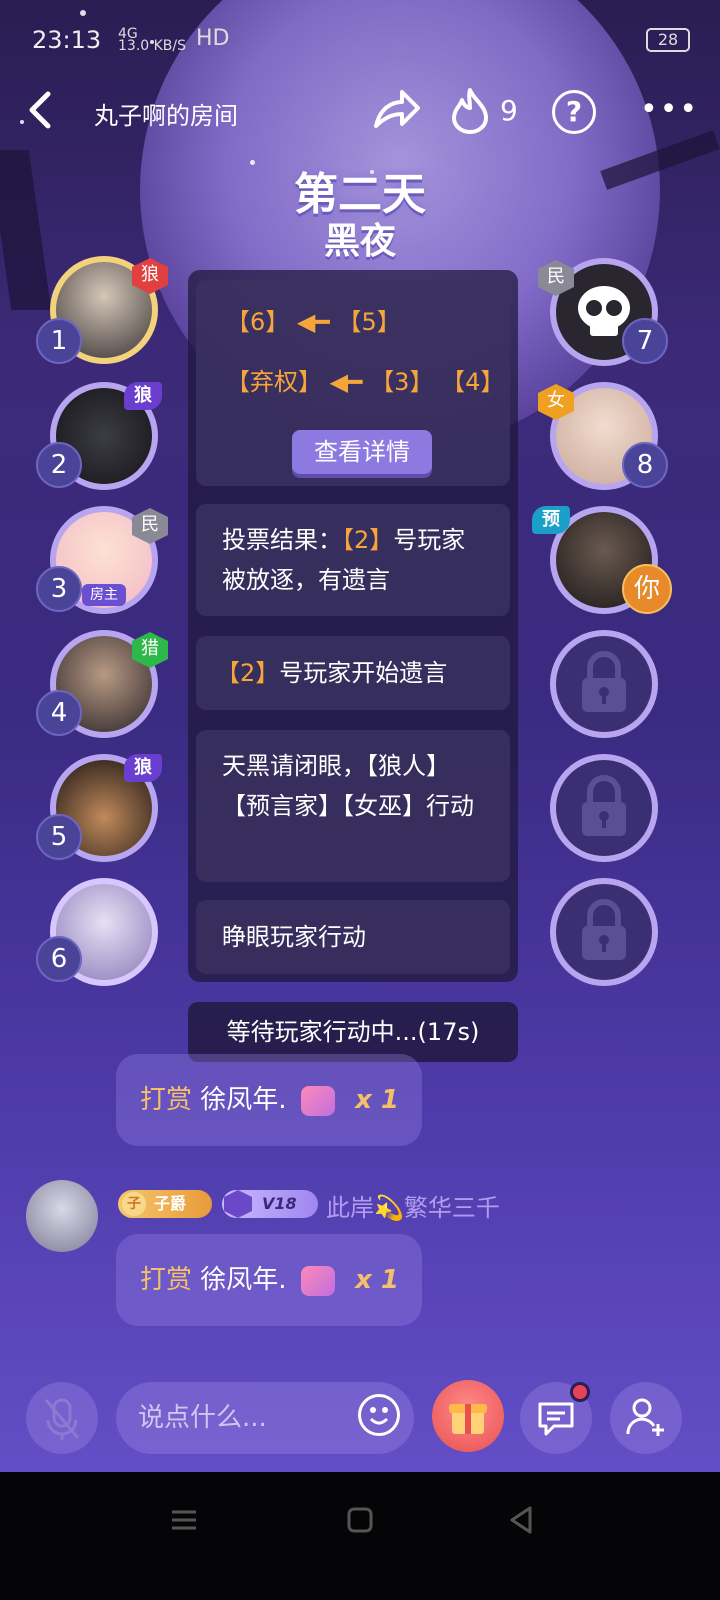  Describe the element at coordinates (413, 1205) in the screenshot. I see `chat-username: 此岸💫繁华三千` at that location.